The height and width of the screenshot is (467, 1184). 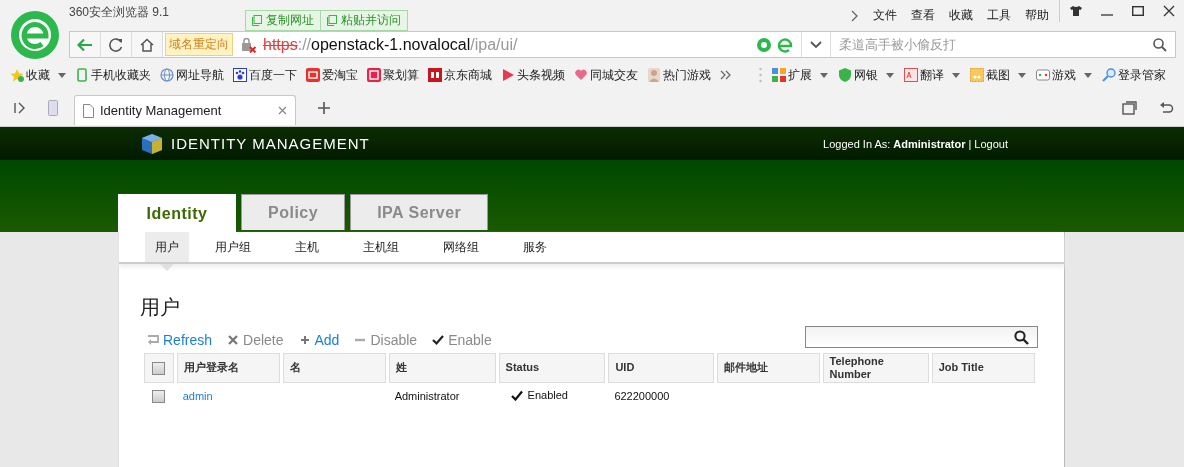 I want to click on filter-field, so click(x=921, y=337).